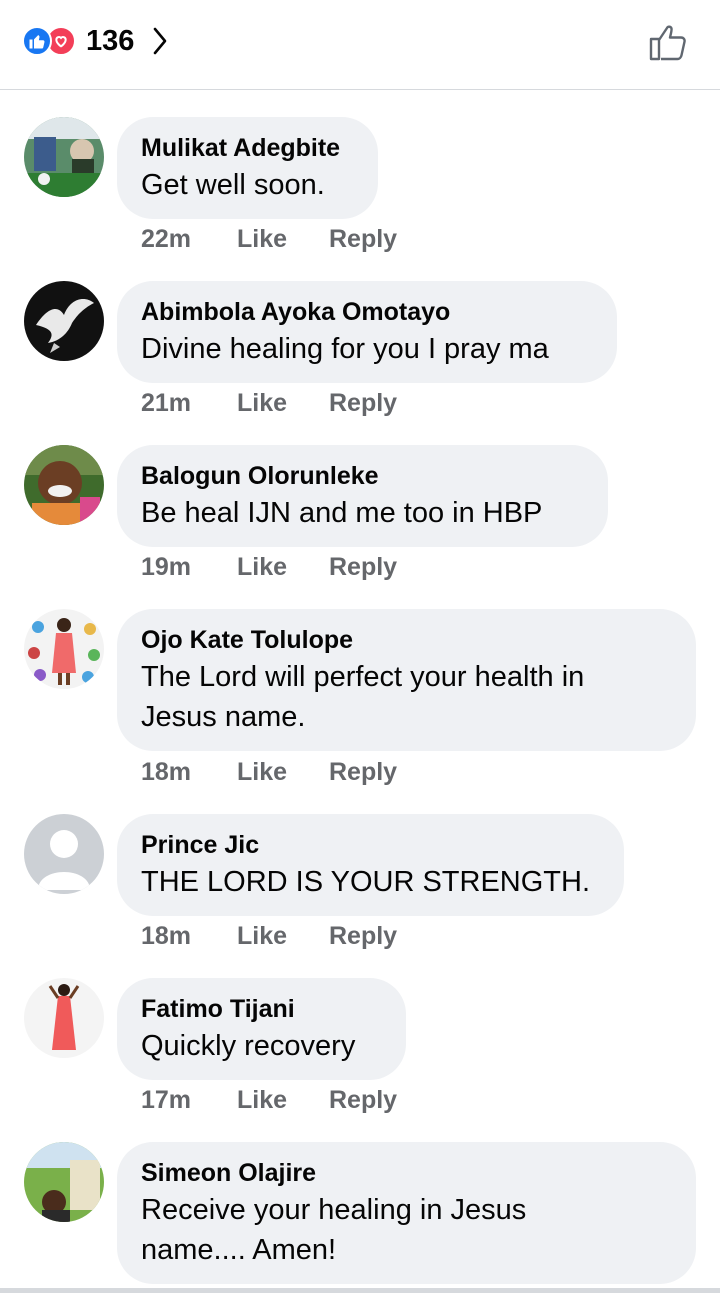 The height and width of the screenshot is (1293, 720). What do you see at coordinates (360, 1290) in the screenshot?
I see `divider` at bounding box center [360, 1290].